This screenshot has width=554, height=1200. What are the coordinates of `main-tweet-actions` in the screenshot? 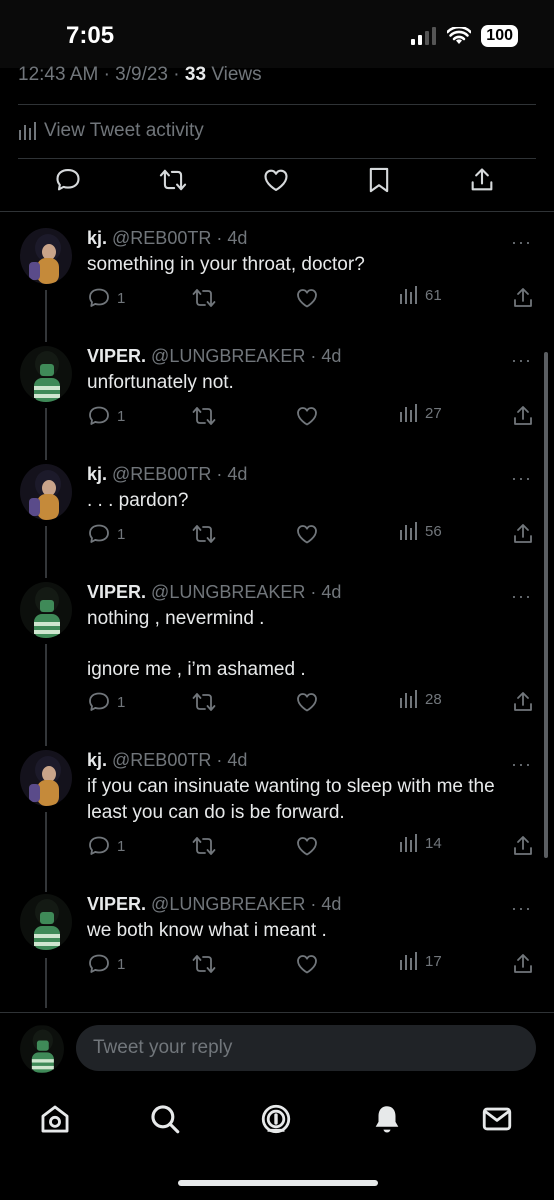 It's located at (277, 182).